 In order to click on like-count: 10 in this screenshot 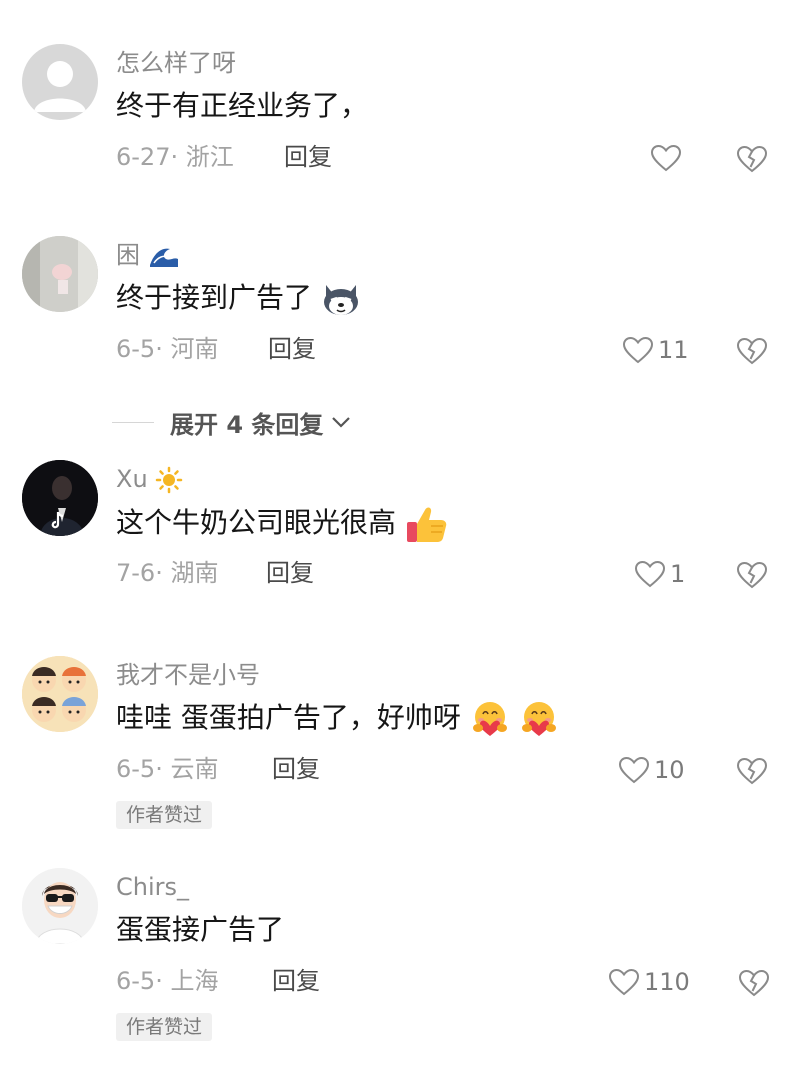, I will do `click(669, 770)`.